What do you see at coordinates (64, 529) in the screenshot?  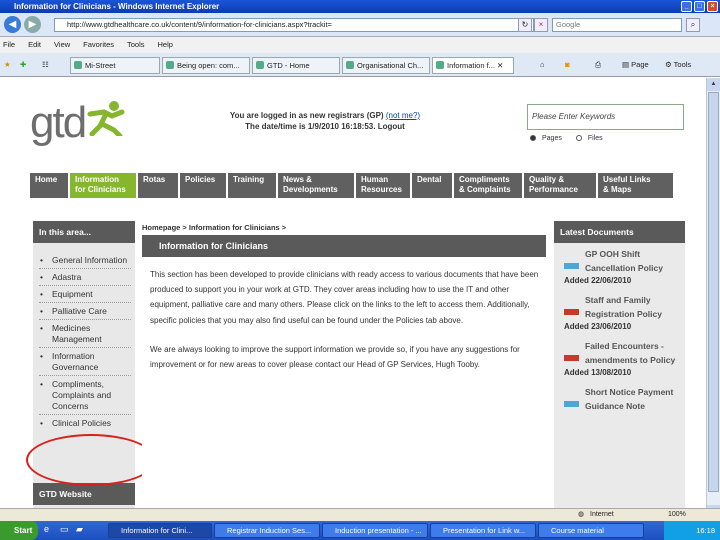 I see `quicklaunch-desktop-icon: ▭` at bounding box center [64, 529].